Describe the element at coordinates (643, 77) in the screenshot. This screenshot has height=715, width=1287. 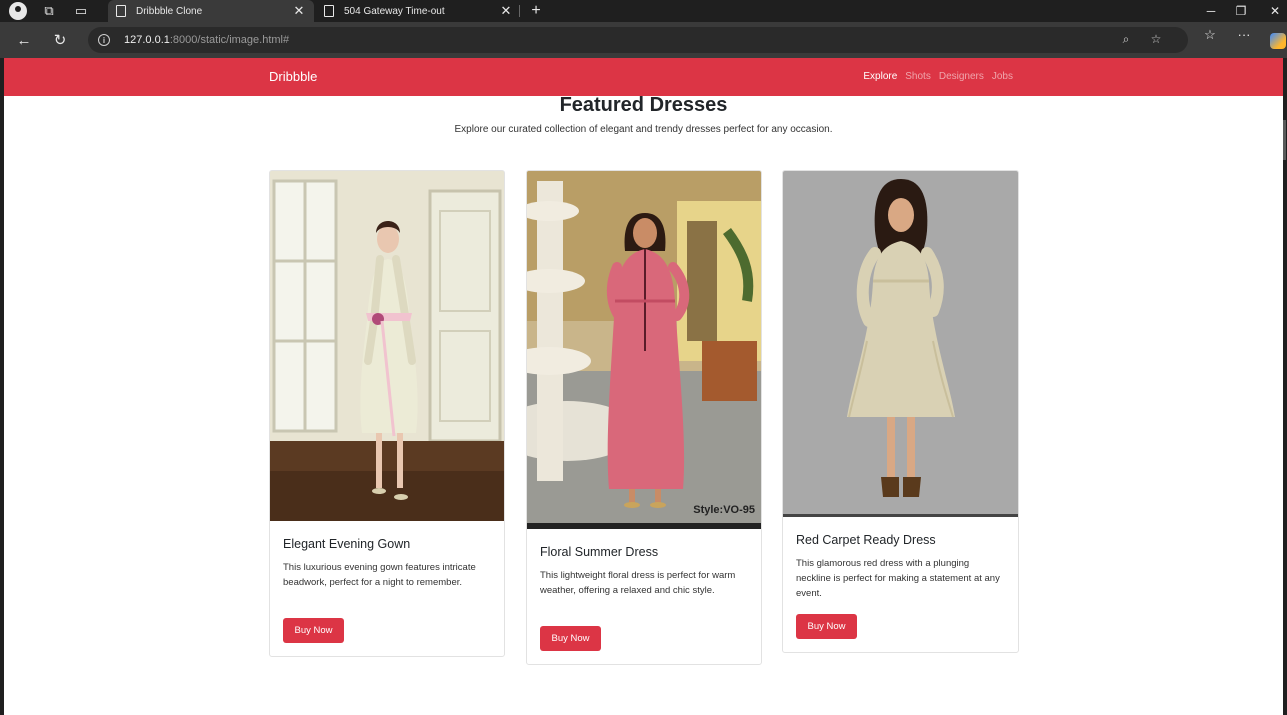
I see `site-navbar: Dribbble Explore Shots Designers Jobs` at that location.